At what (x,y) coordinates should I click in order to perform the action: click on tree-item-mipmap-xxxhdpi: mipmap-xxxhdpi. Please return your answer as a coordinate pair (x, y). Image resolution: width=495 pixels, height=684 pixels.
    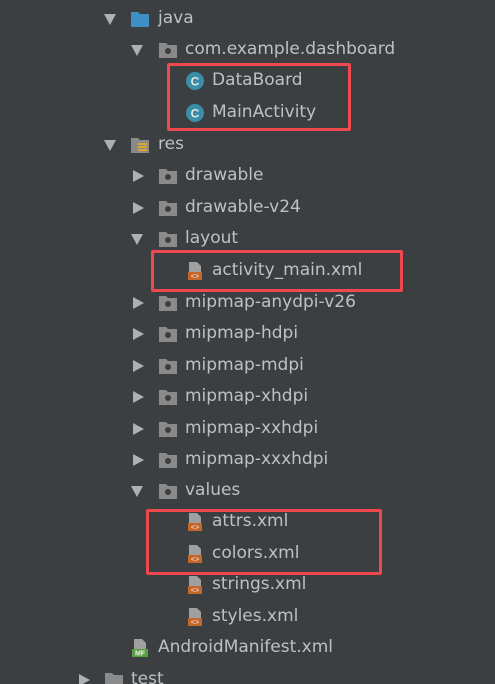
    Looking at the image, I should click on (247, 460).